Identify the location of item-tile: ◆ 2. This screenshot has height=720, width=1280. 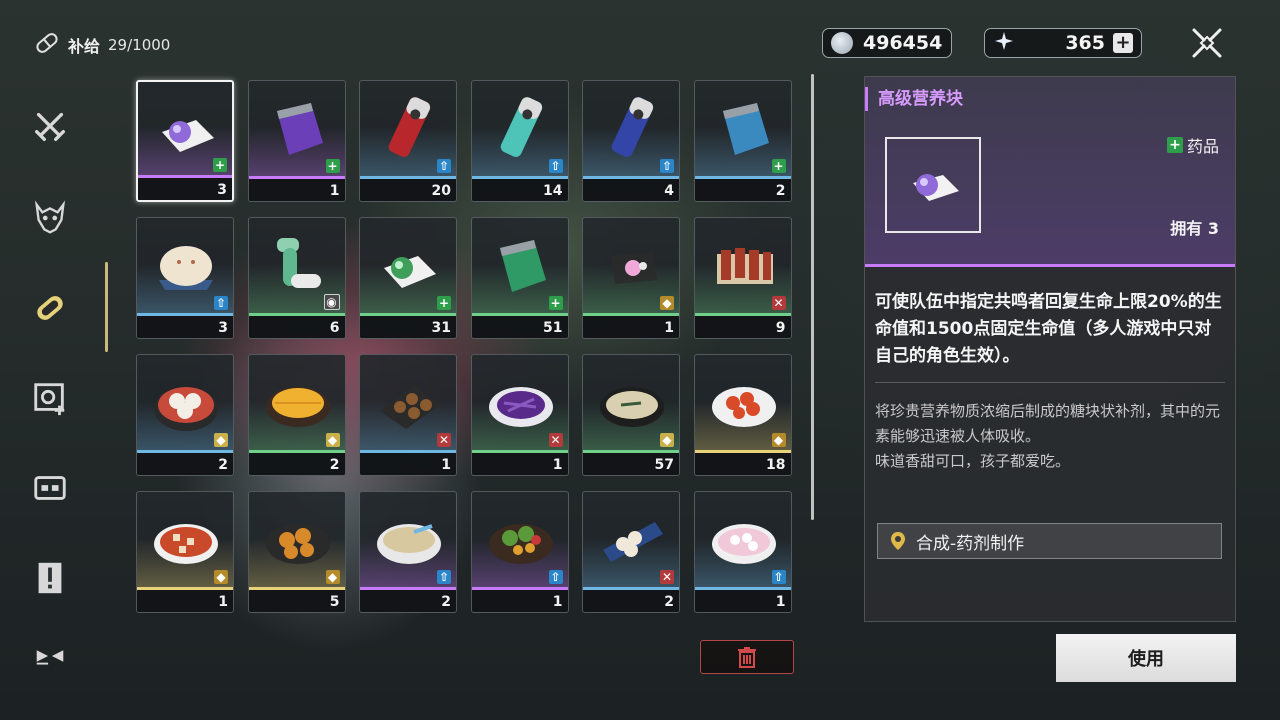
(185, 415).